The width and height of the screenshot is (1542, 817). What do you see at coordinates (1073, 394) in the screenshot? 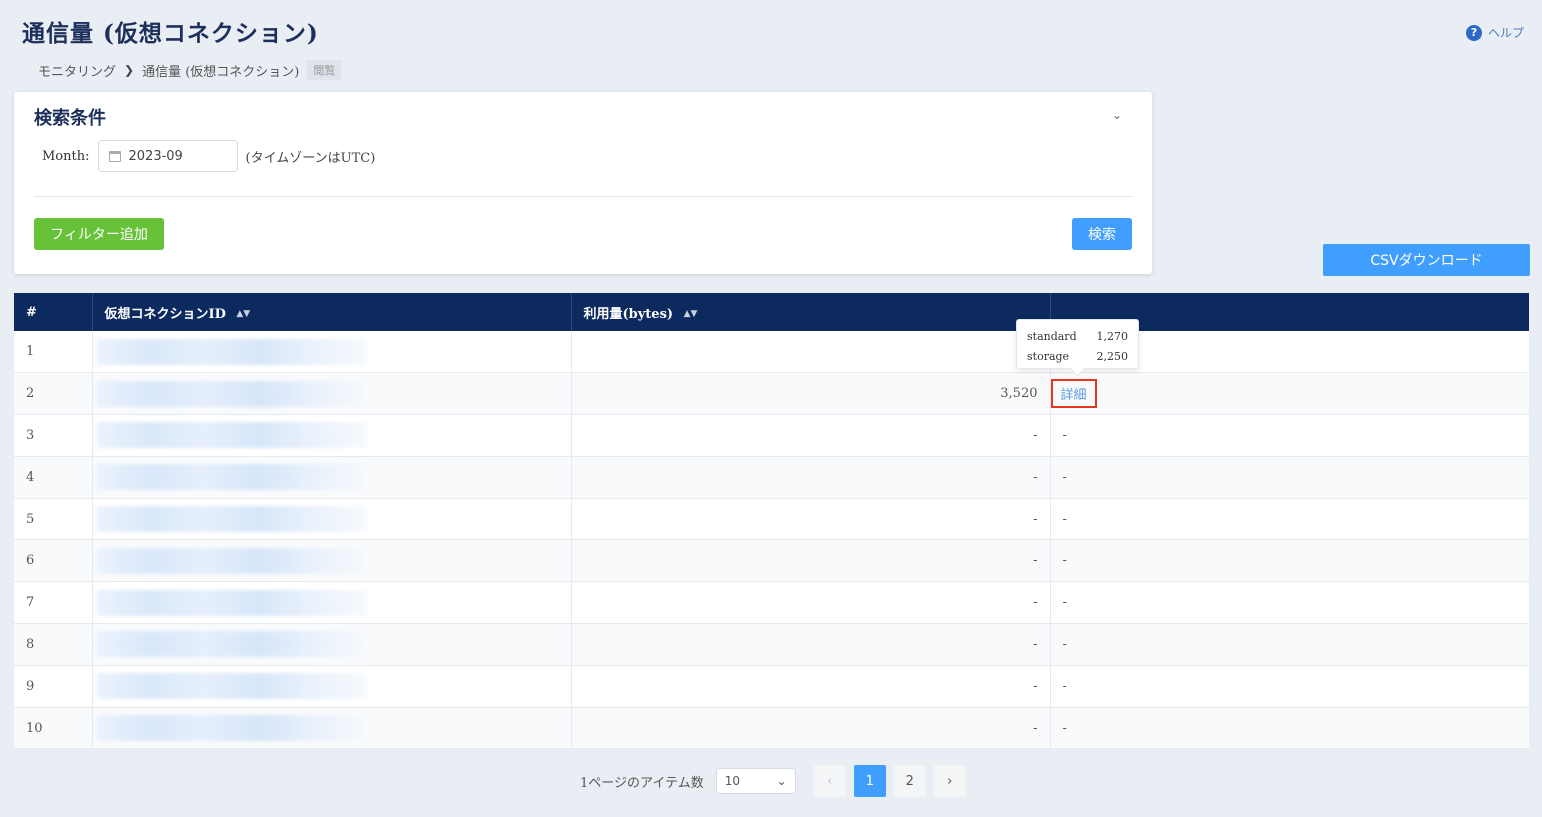
I see `detail-link: 詳細` at bounding box center [1073, 394].